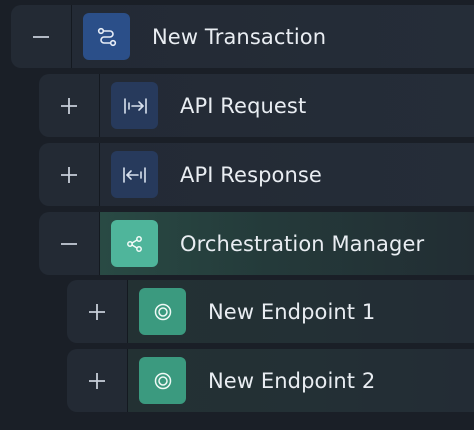 The width and height of the screenshot is (474, 430). I want to click on tree-item-api-response: API Response, so click(256, 174).